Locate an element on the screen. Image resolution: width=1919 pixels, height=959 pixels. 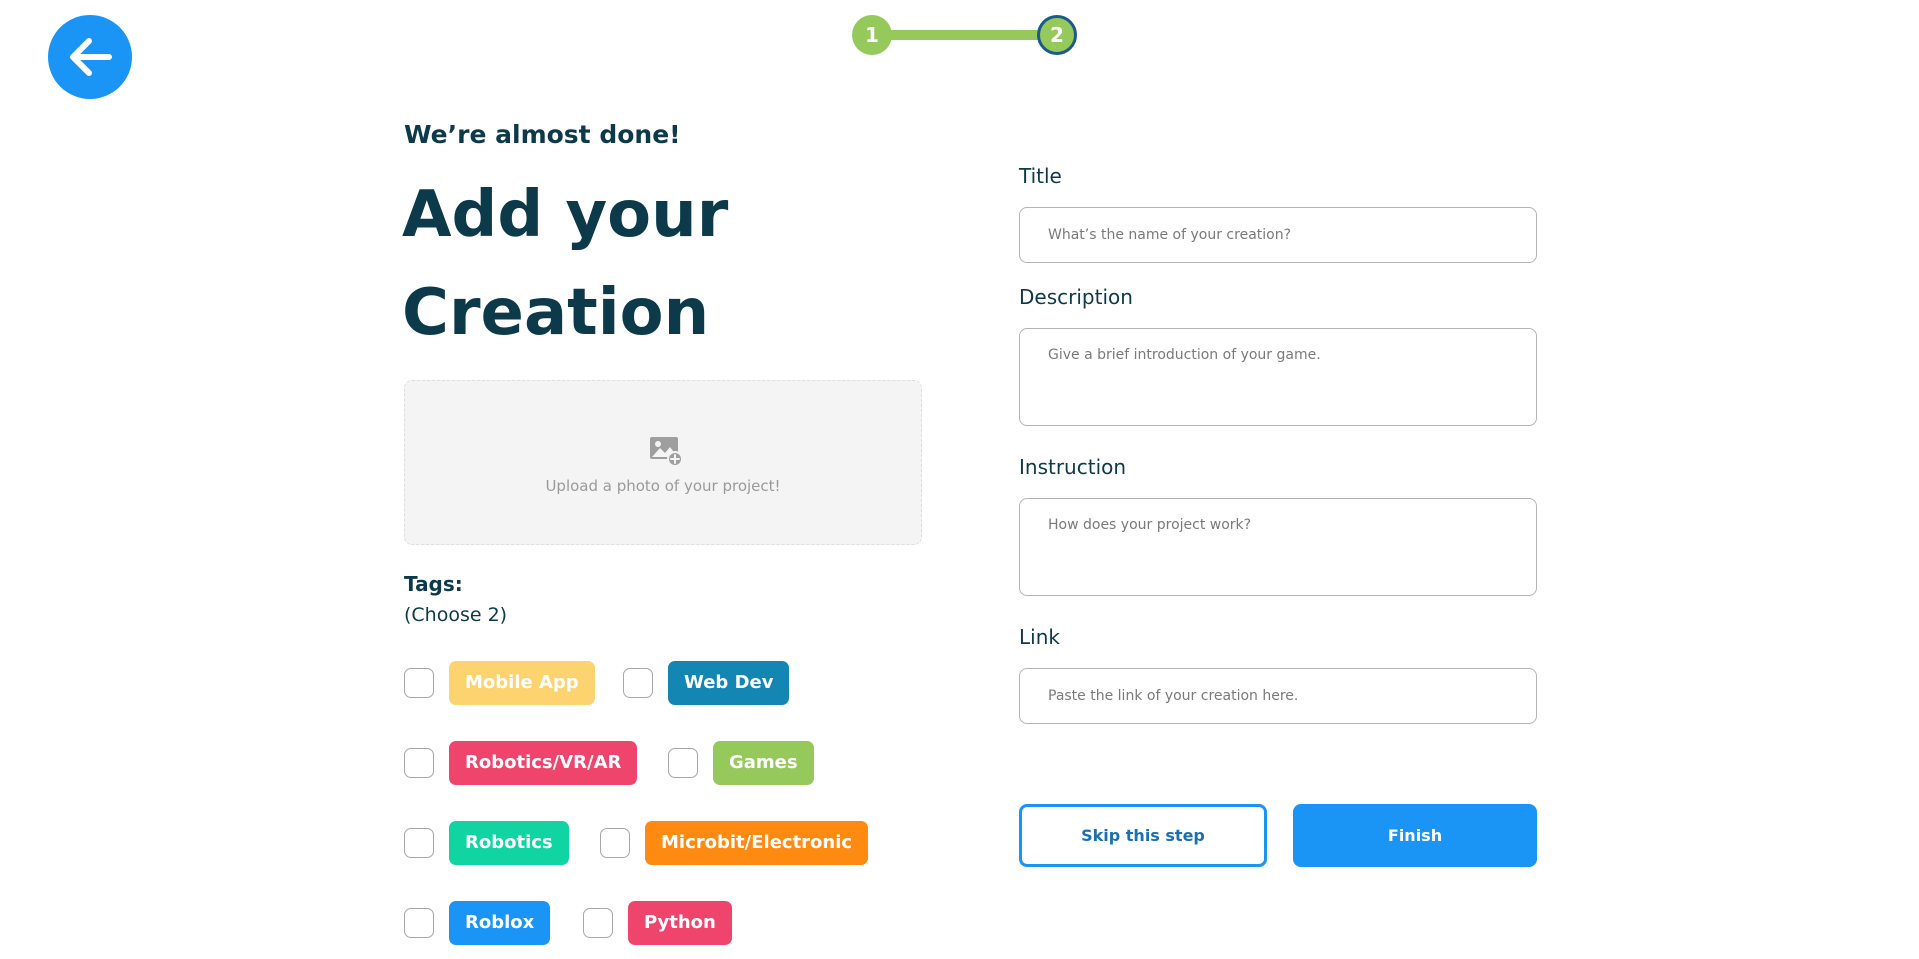
tag-pill-games: Games is located at coordinates (763, 763).